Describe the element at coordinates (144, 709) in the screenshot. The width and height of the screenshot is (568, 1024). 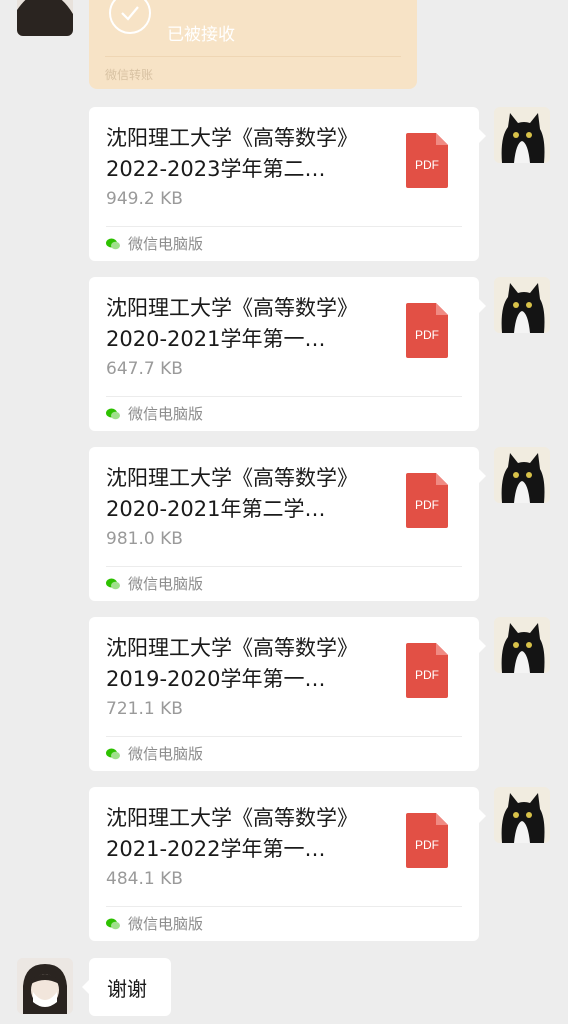
I see `file-size: 721.1 KB` at that location.